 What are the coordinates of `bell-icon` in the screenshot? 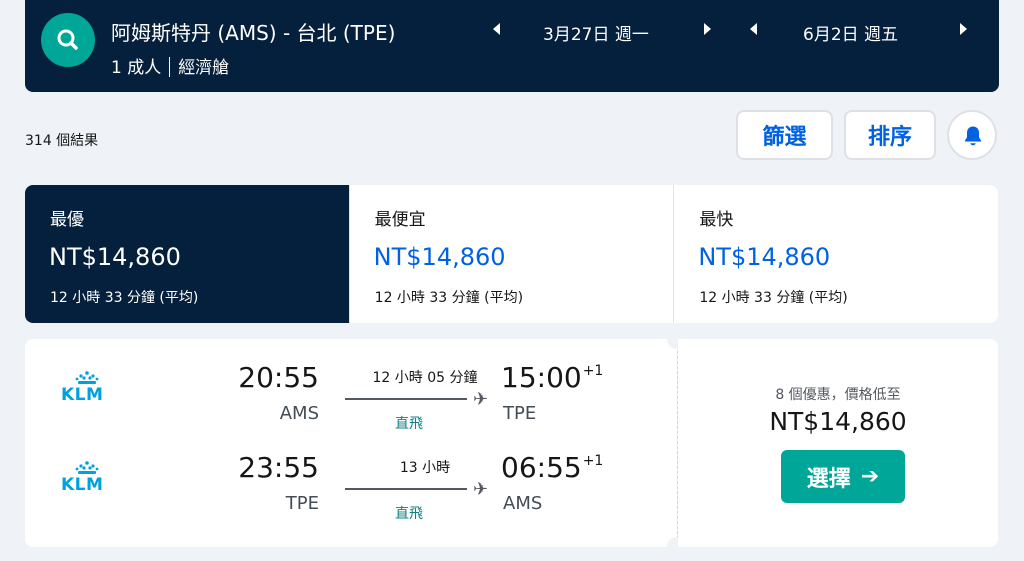 It's located at (973, 136).